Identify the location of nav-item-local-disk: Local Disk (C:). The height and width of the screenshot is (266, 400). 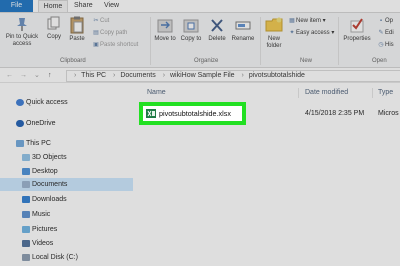
(66, 257).